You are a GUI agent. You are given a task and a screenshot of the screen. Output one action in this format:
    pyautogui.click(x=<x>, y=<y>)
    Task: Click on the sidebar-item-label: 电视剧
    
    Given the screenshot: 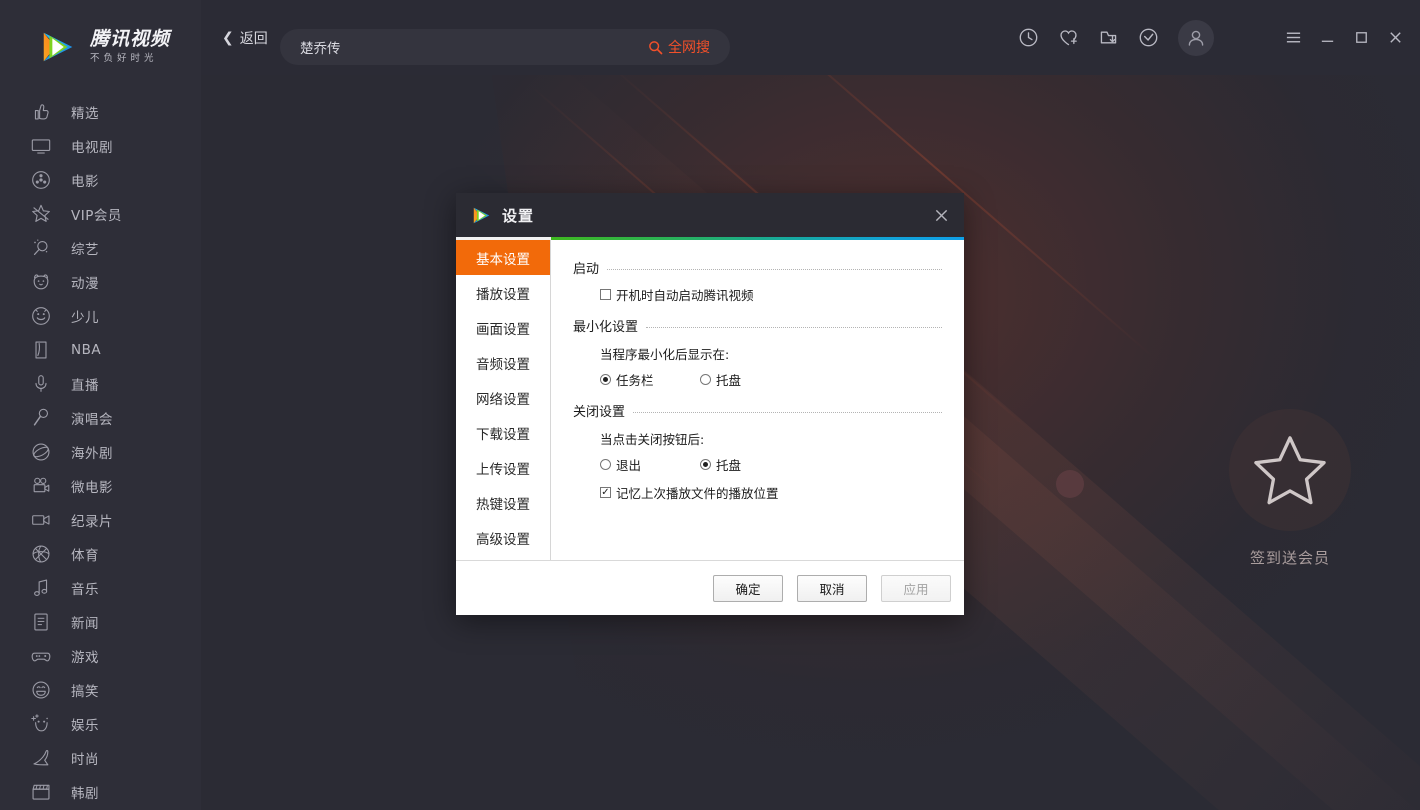 What is the action you would take?
    pyautogui.click(x=92, y=148)
    